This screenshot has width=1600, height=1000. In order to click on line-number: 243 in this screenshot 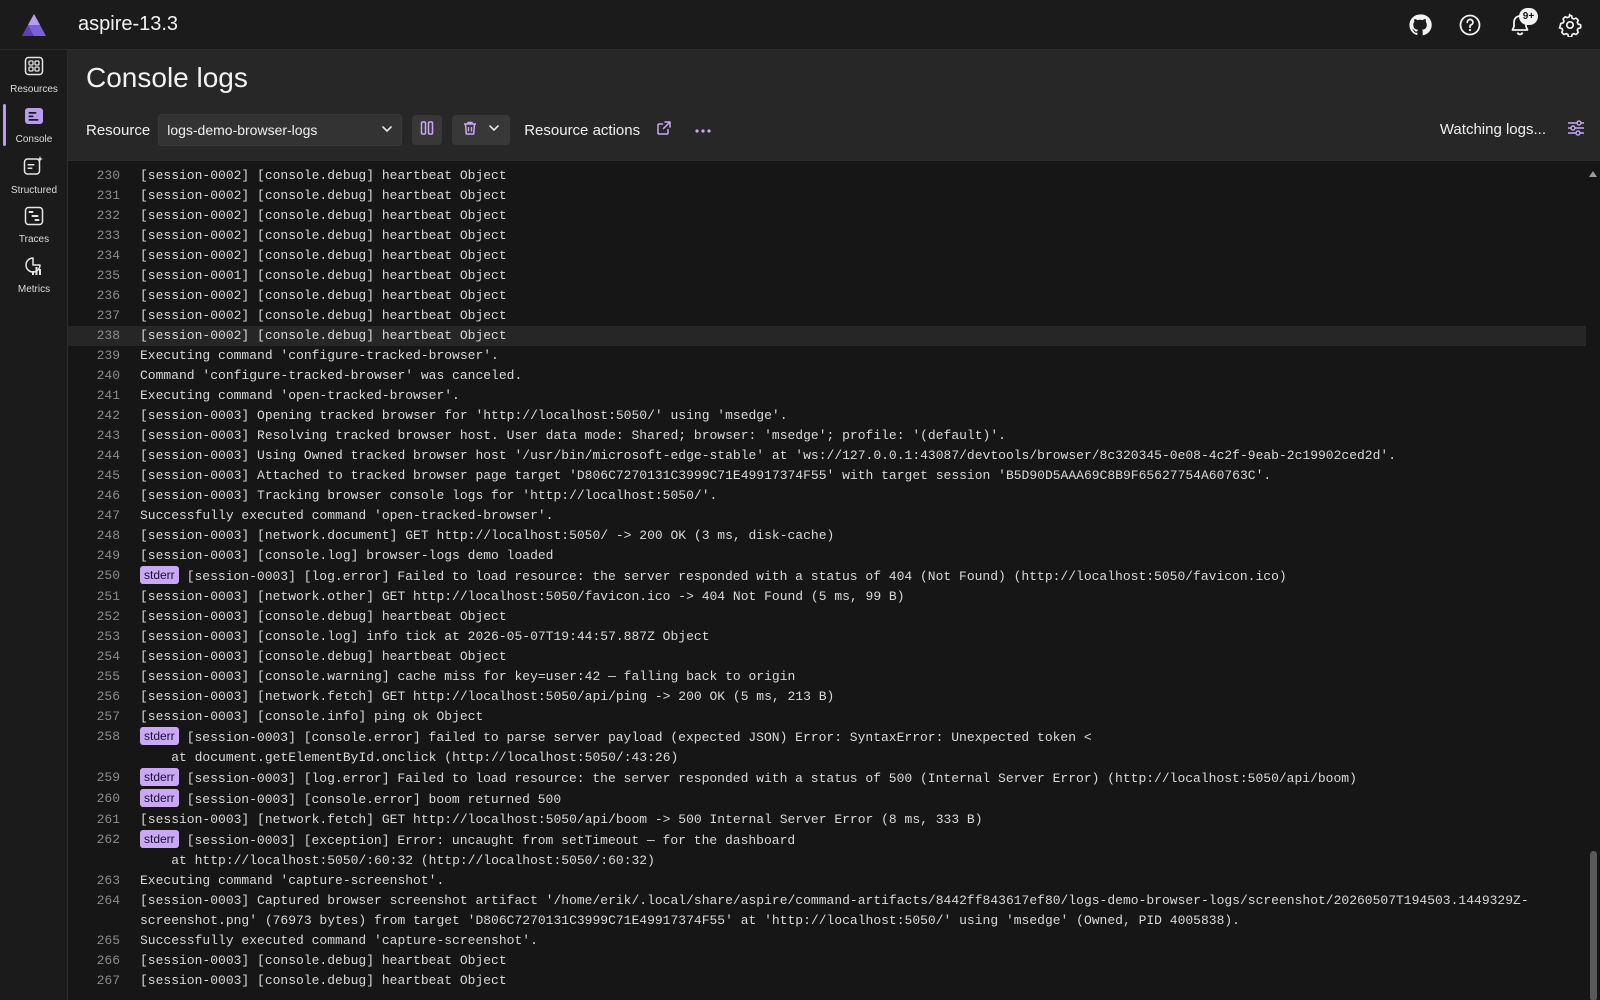, I will do `click(108, 435)`.